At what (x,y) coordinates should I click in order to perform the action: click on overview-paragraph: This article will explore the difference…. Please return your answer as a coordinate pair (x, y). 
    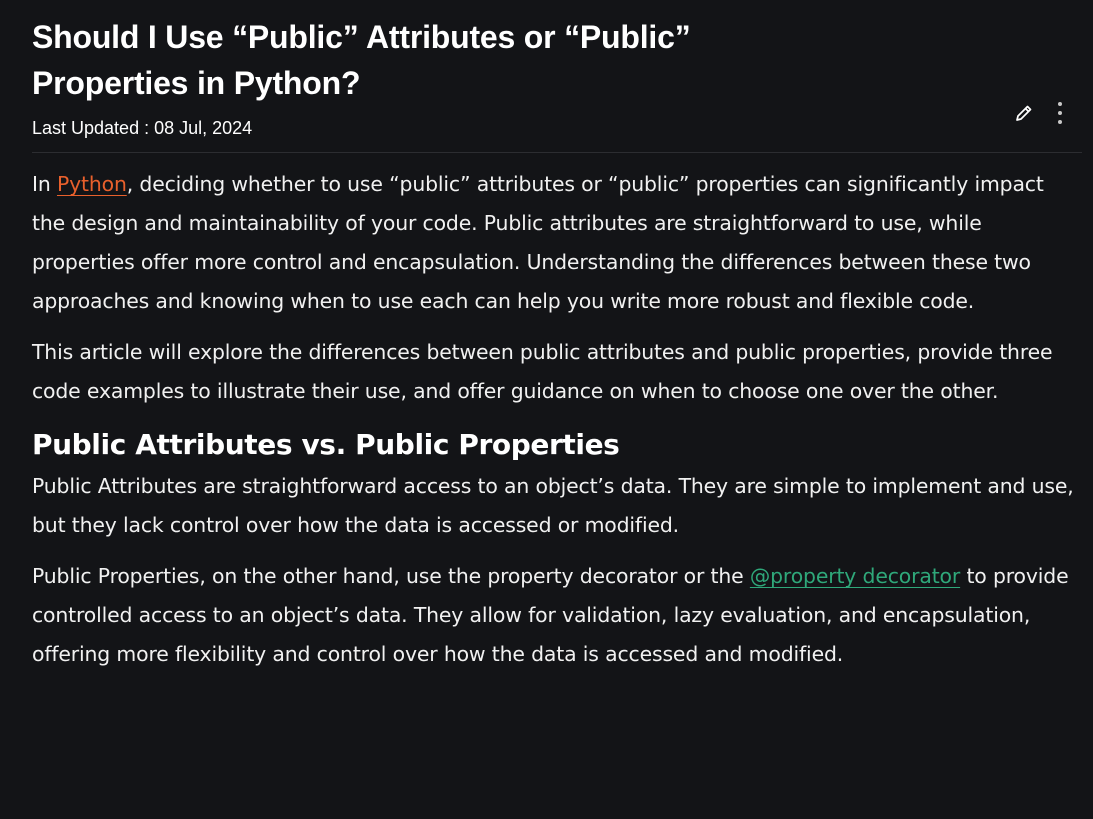
    Looking at the image, I should click on (542, 371).